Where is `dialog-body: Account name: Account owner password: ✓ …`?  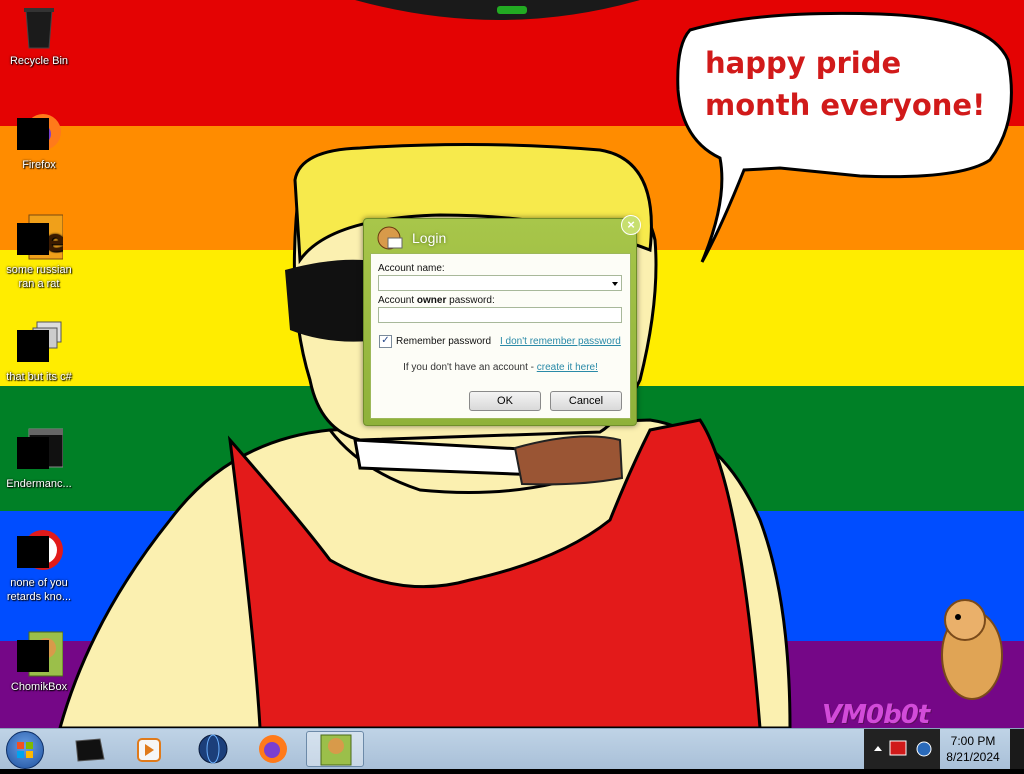
dialog-body: Account name: Account owner password: ✓ … is located at coordinates (500, 336).